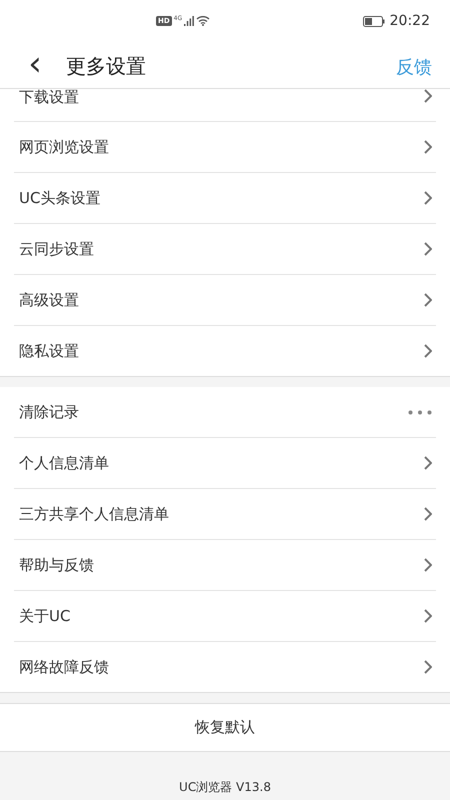 This screenshot has height=800, width=450. Describe the element at coordinates (57, 249) in the screenshot. I see `settings-item-label: 云同步设置` at that location.